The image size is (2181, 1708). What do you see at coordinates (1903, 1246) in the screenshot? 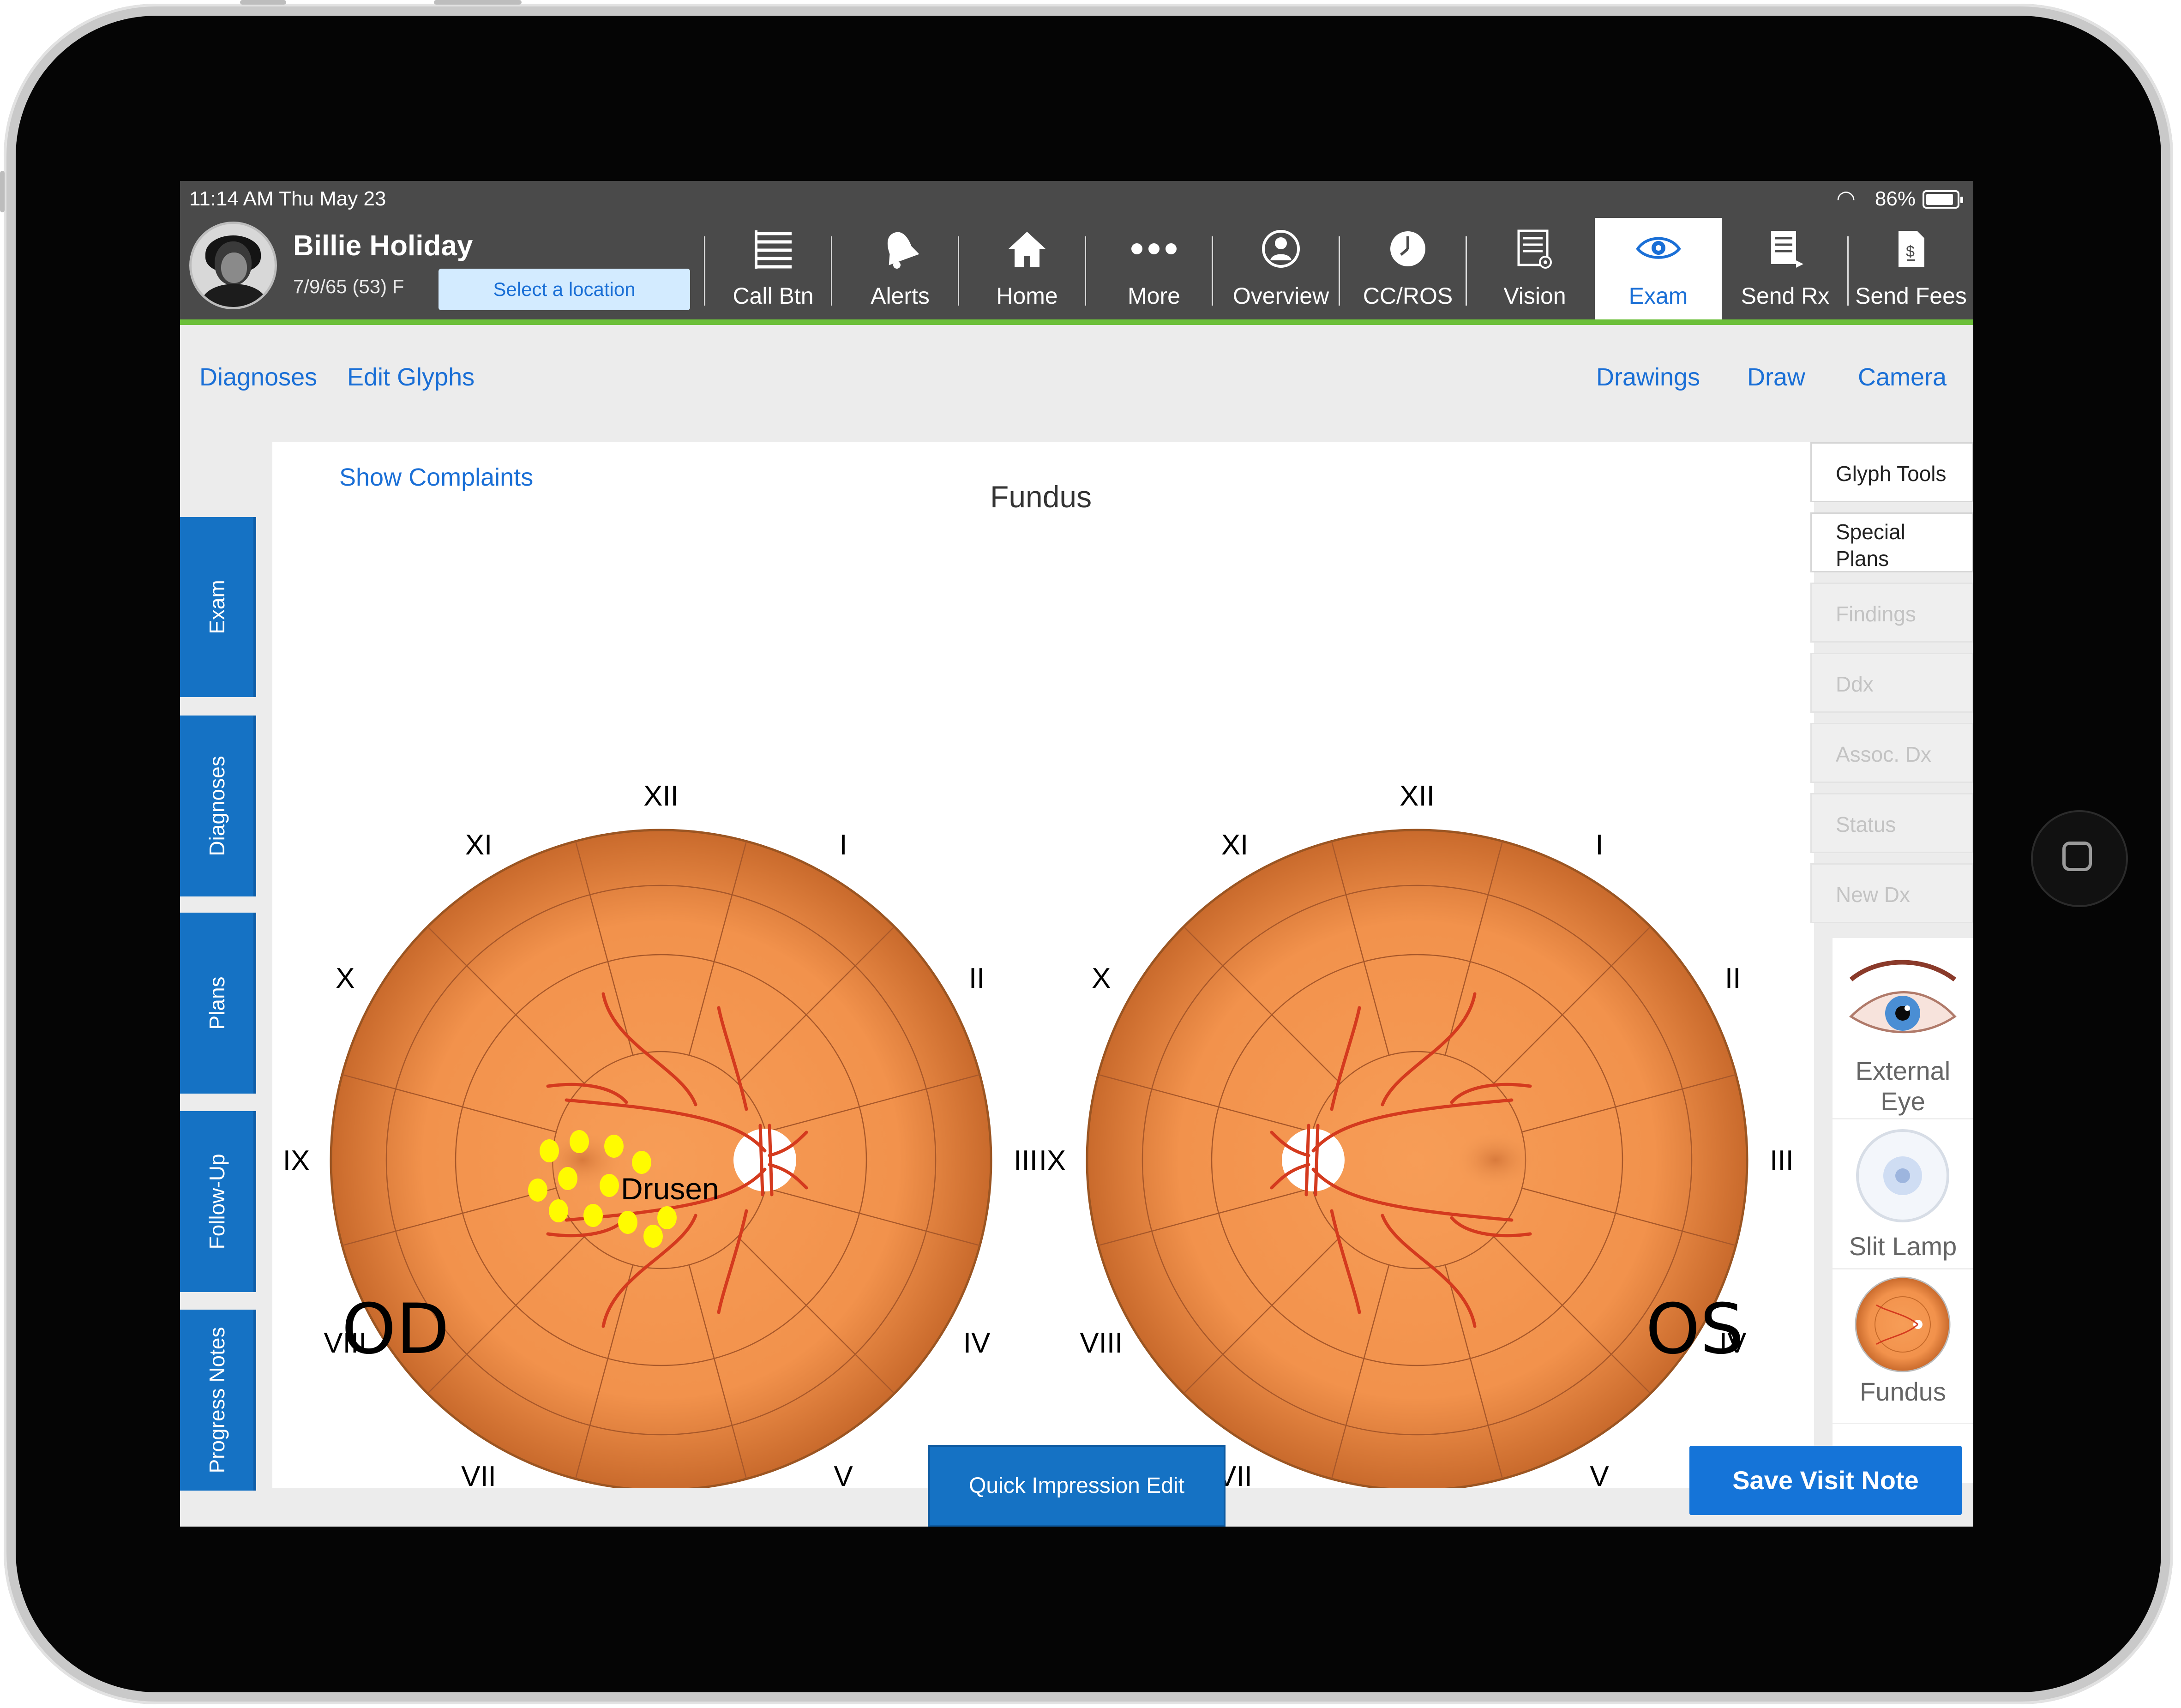
I see `exam-type-label: Slit Lamp` at bounding box center [1903, 1246].